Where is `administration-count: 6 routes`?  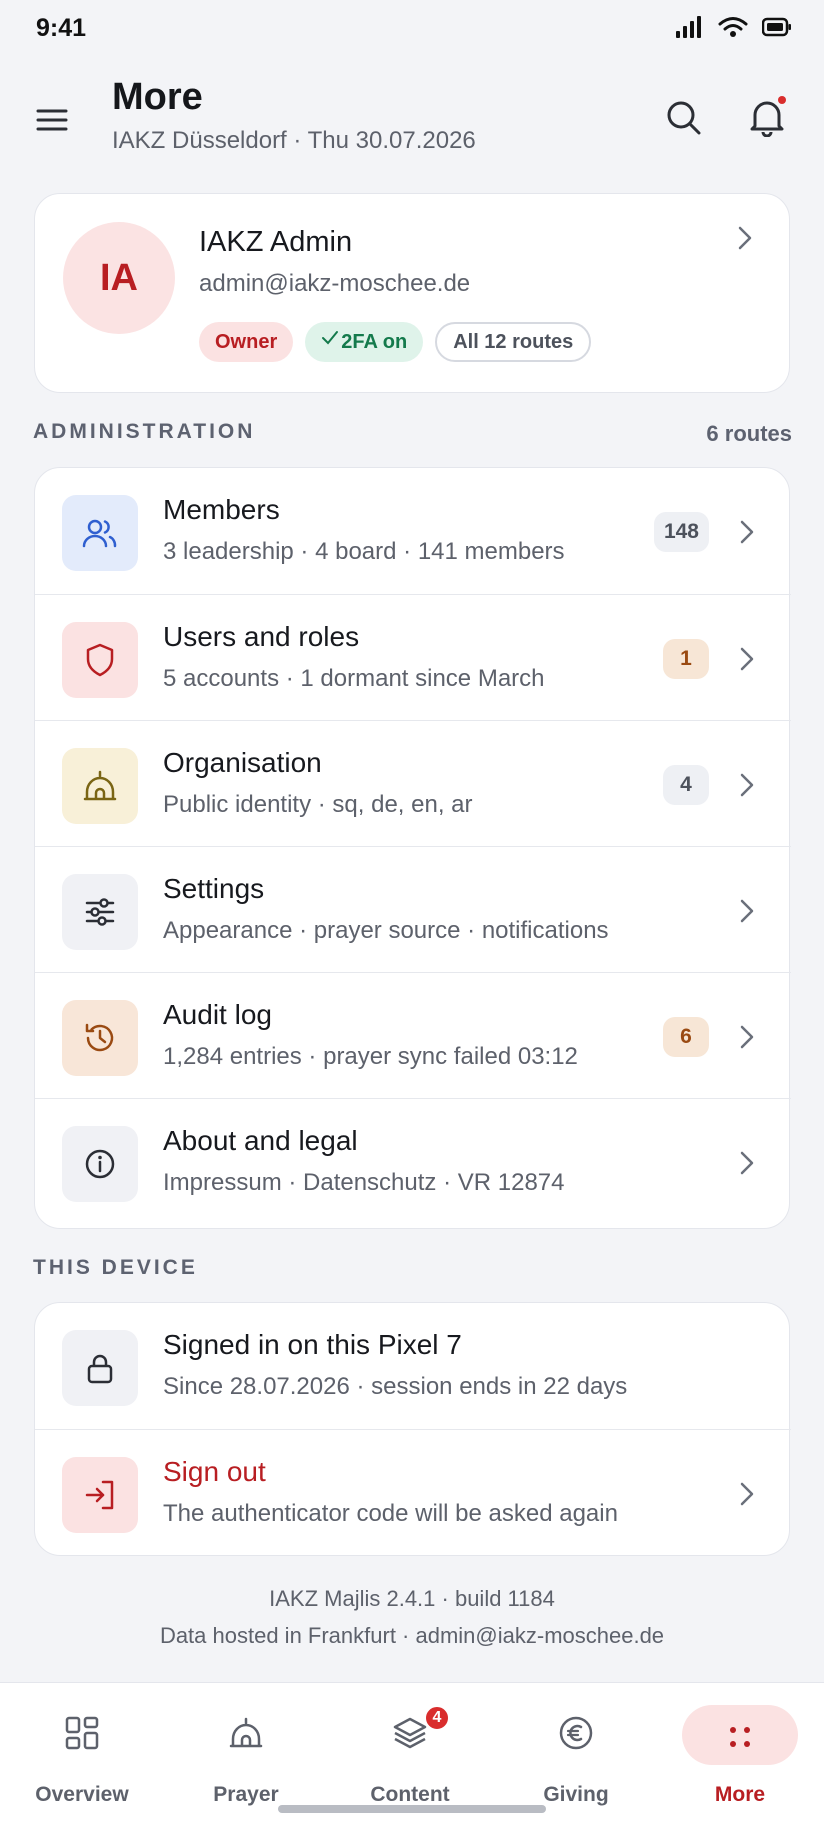 administration-count: 6 routes is located at coordinates (749, 433).